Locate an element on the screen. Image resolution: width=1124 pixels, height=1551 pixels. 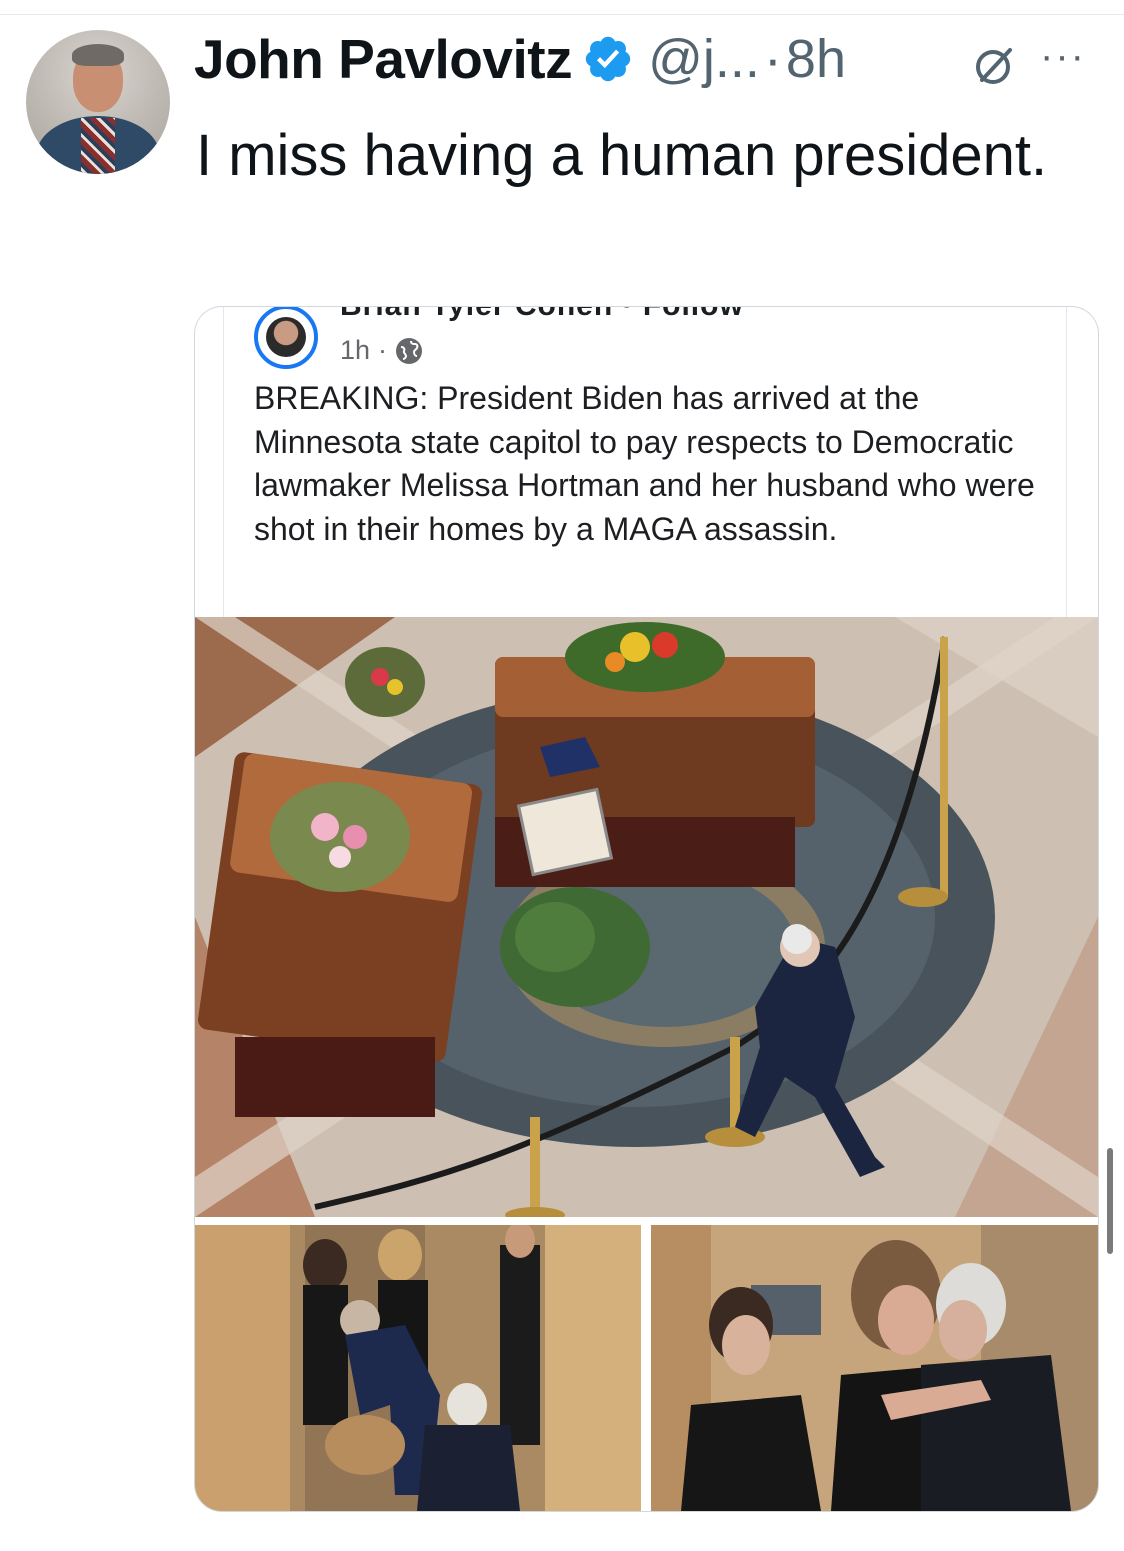
avatar is located at coordinates (98, 102).